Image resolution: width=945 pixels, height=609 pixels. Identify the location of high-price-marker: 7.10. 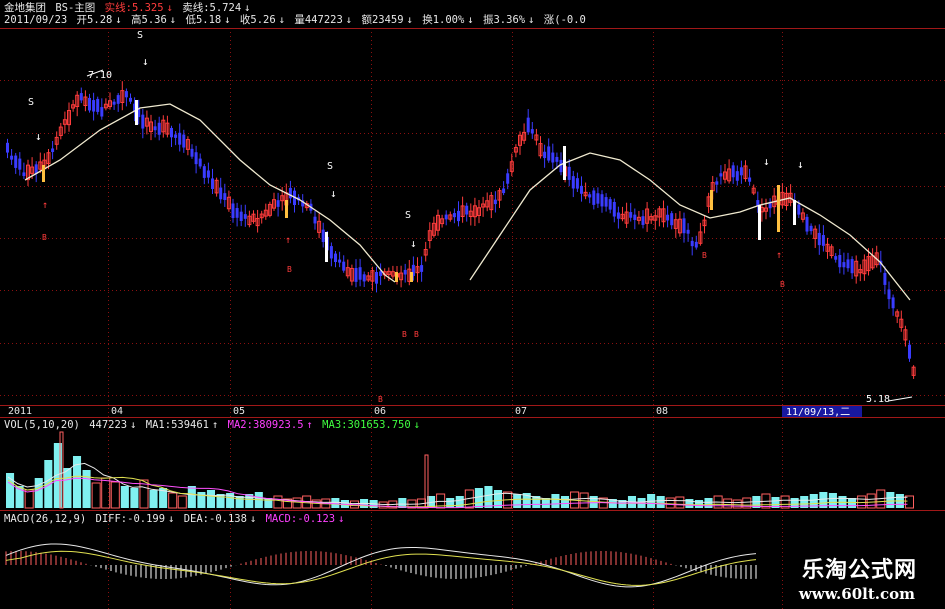
(99, 75).